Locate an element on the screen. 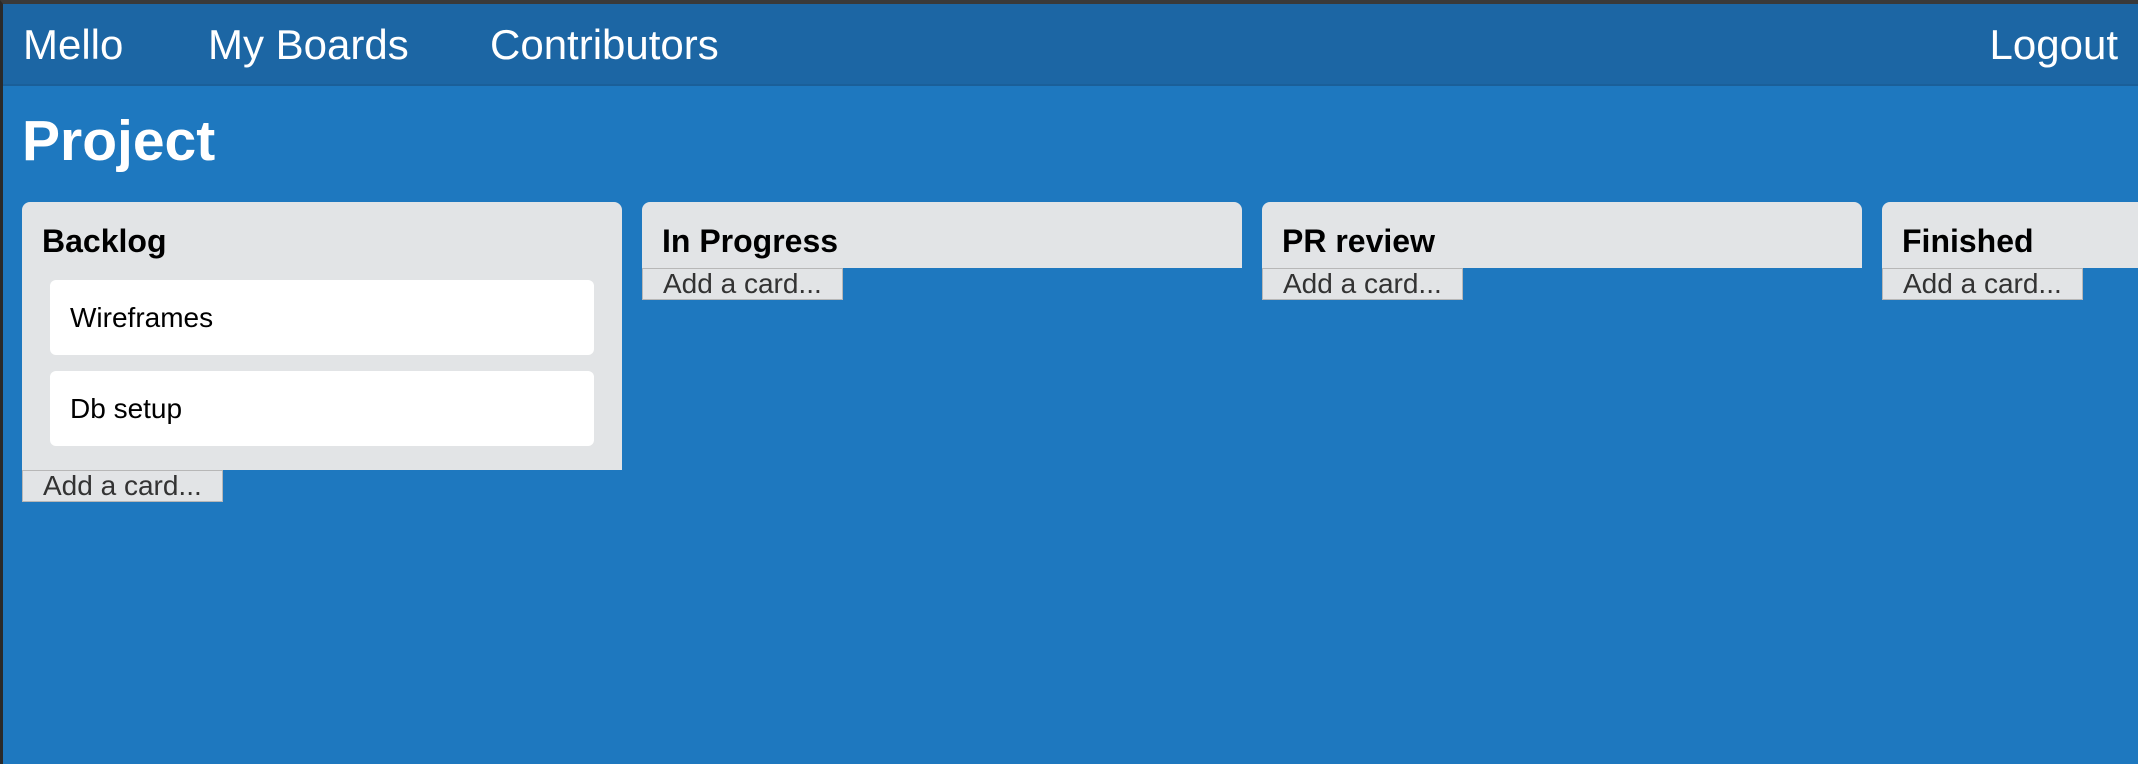 The image size is (2138, 764). board-title: Project is located at coordinates (119, 141).